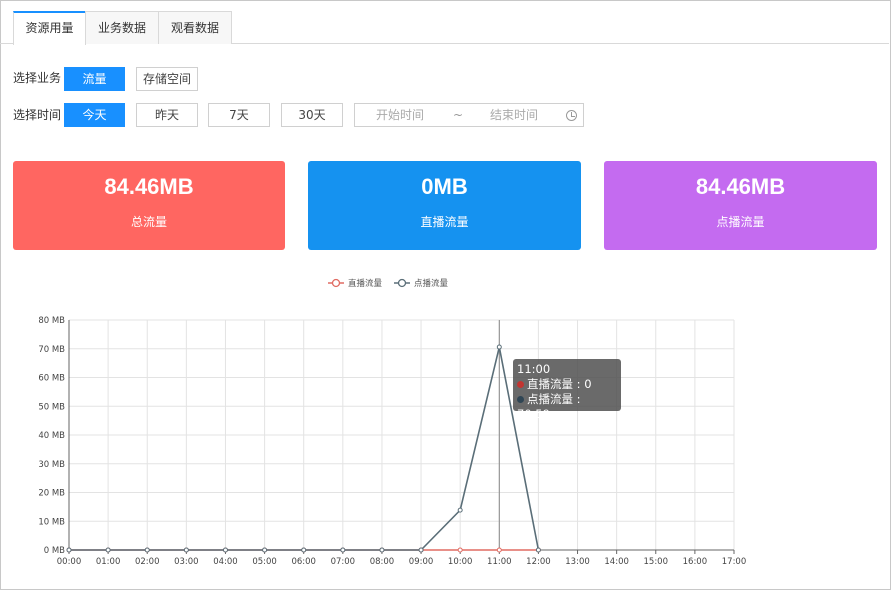  What do you see at coordinates (239, 115) in the screenshot?
I see `time-7days-button: 7天` at bounding box center [239, 115].